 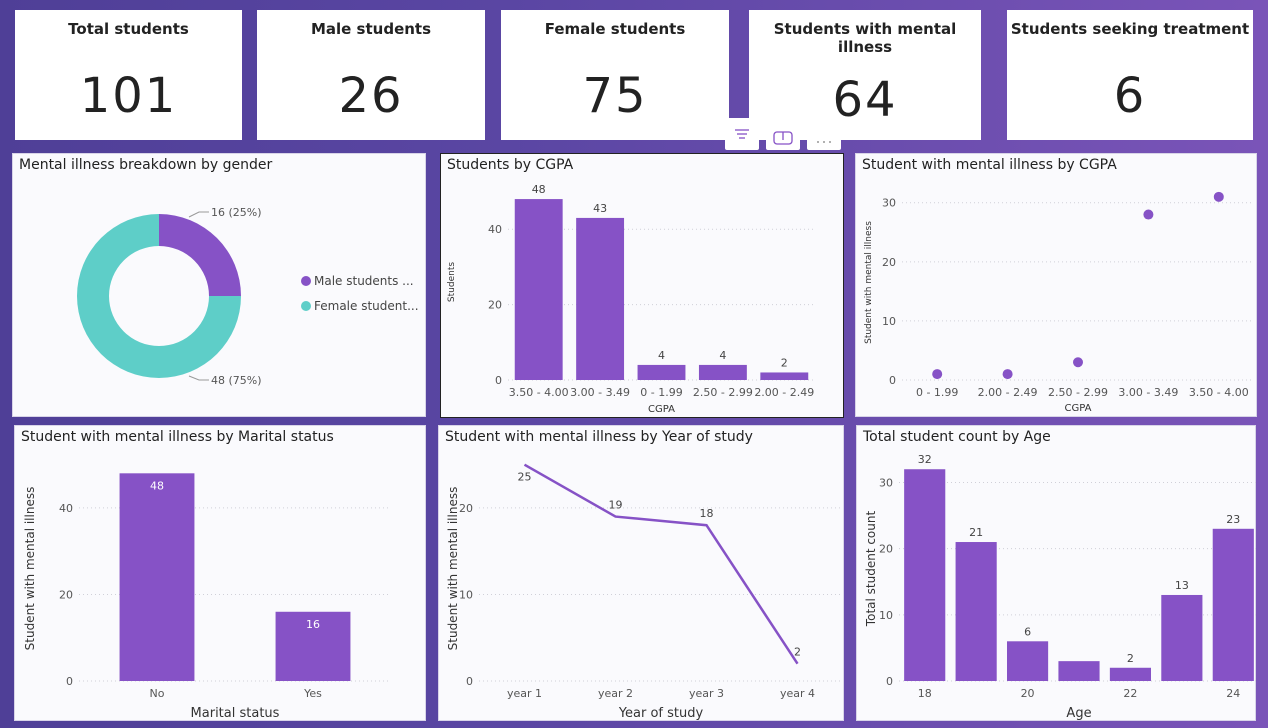 I want to click on focus-mode-button, so click(x=783, y=134).